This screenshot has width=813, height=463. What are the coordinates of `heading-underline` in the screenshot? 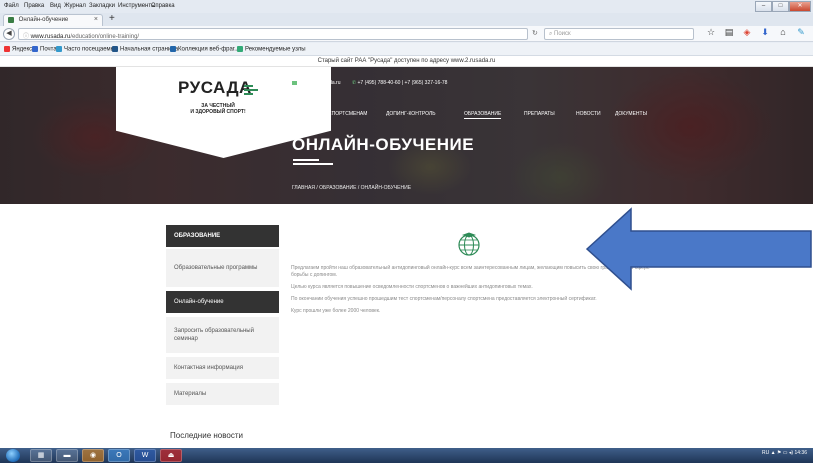 It's located at (306, 160).